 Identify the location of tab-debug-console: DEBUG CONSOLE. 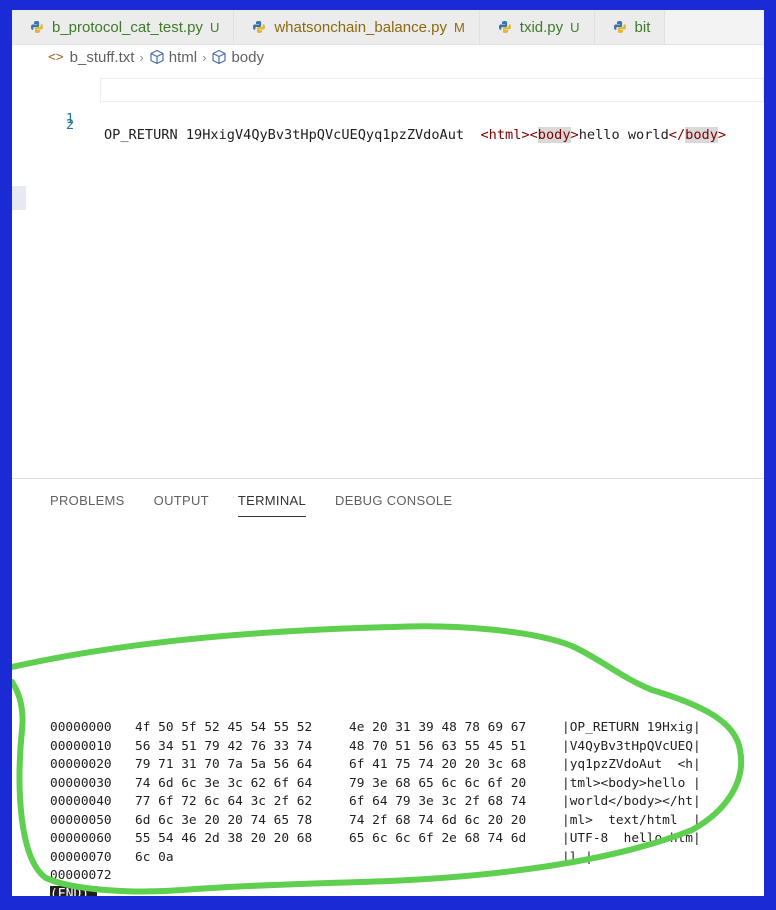
(393, 505).